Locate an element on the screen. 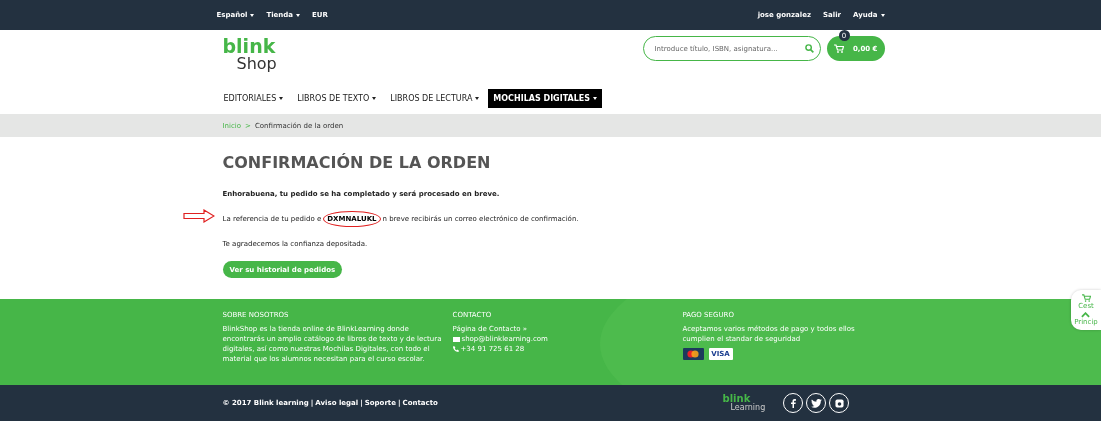 The height and width of the screenshot is (421, 1101). nav-menu-item: EDITORIALES is located at coordinates (253, 98).